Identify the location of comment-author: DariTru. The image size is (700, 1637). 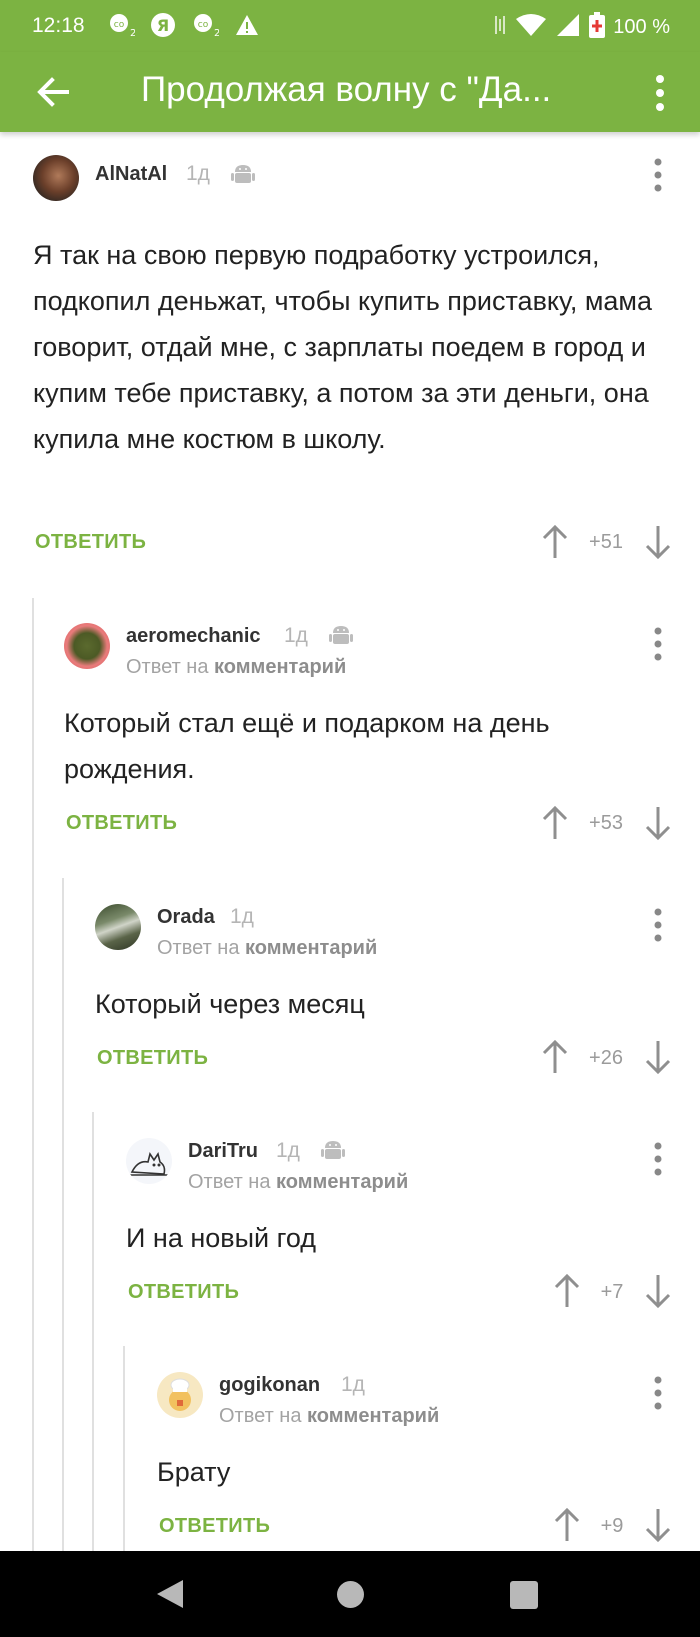
(223, 1151).